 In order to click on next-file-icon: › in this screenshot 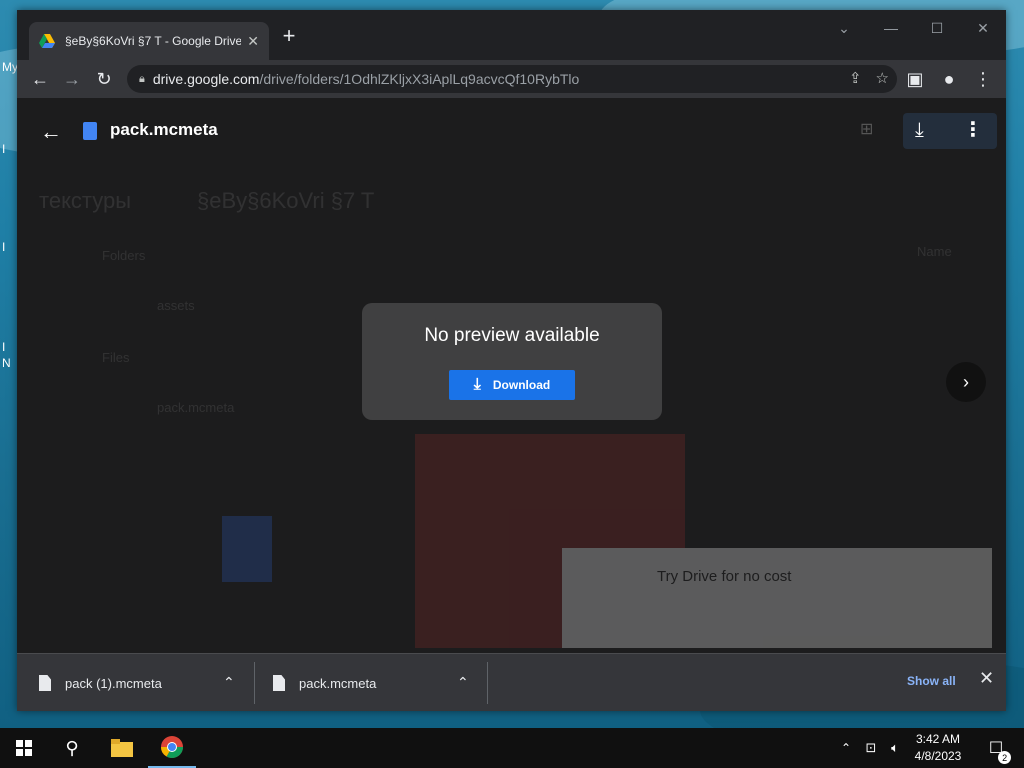, I will do `click(966, 382)`.